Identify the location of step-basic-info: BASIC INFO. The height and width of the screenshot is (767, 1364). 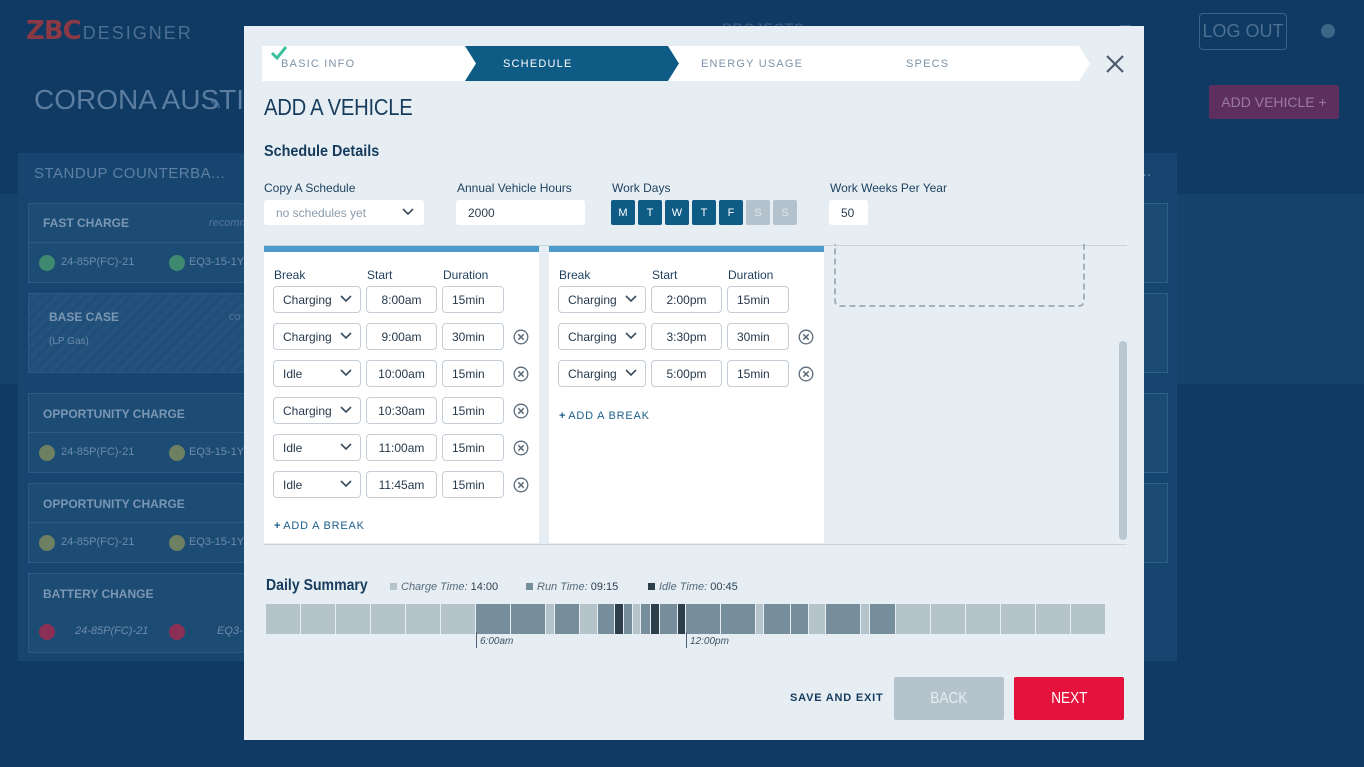
(372, 63).